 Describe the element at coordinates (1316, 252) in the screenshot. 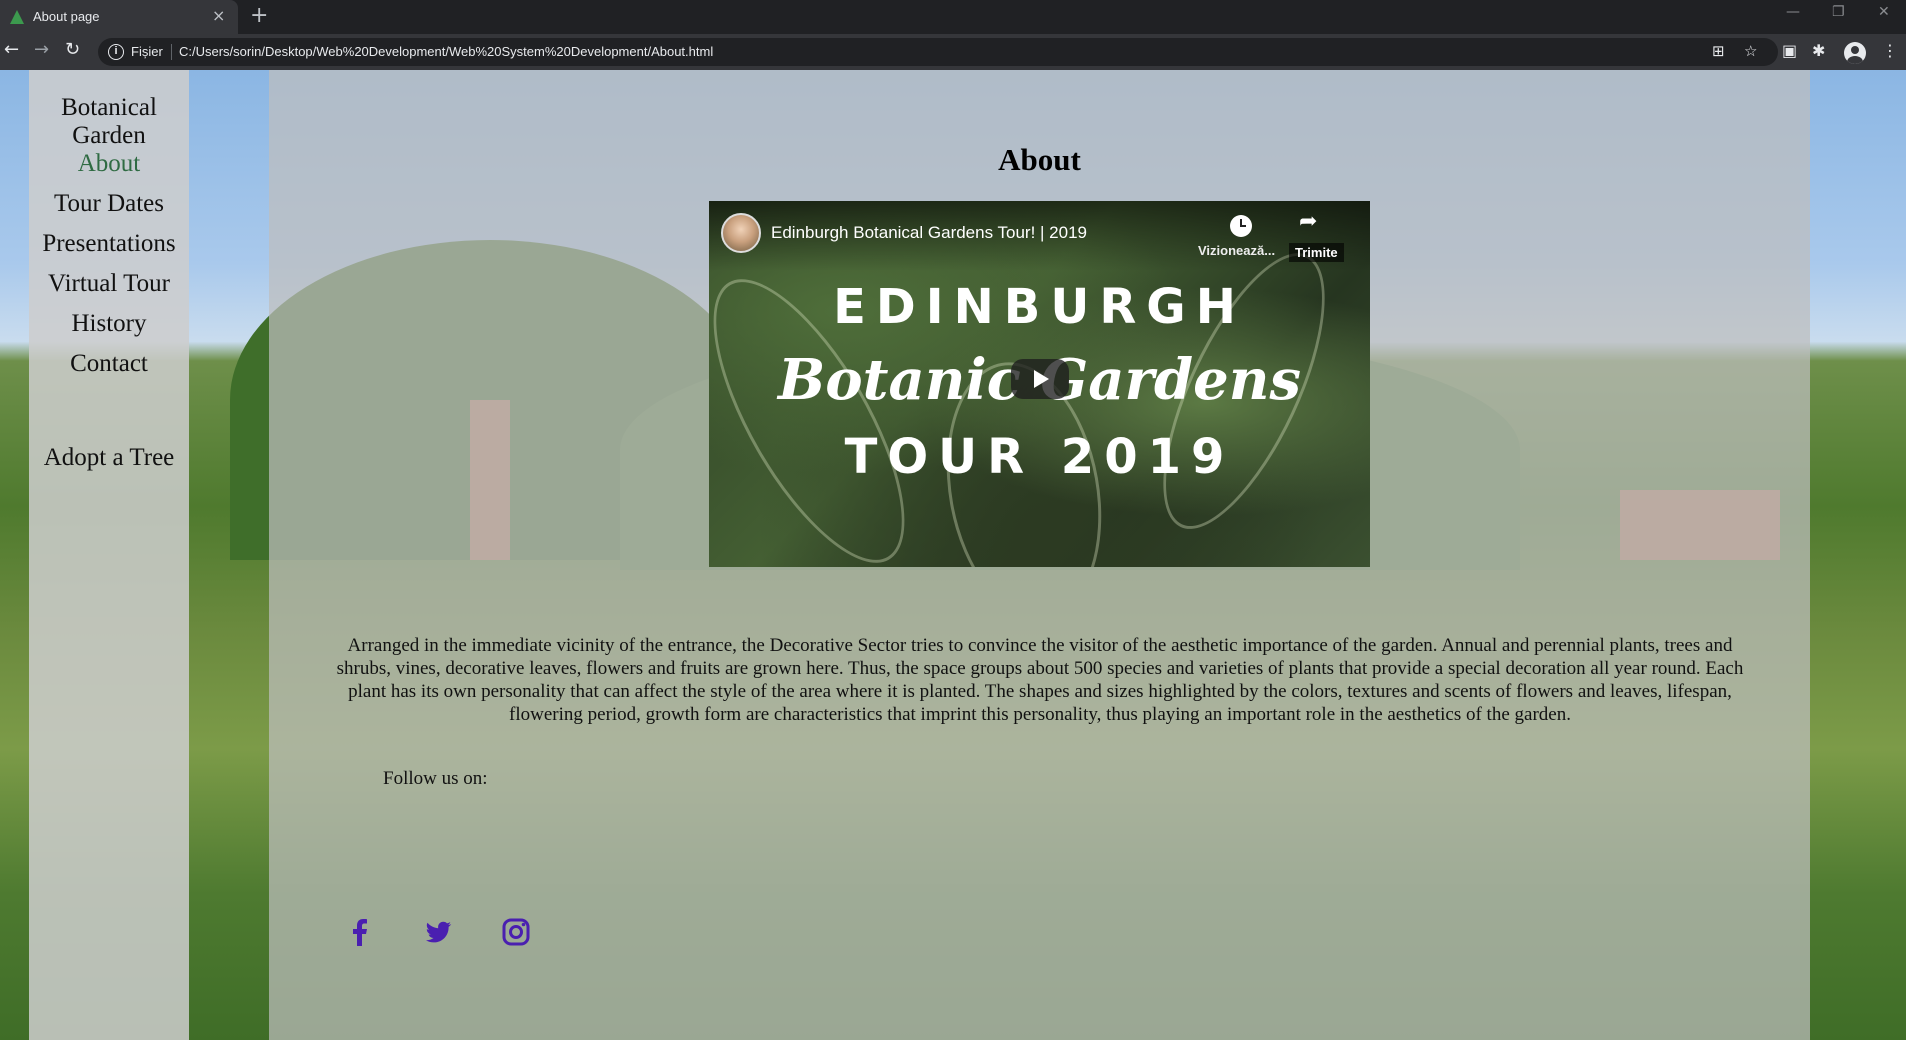

I see `share-label: Trimite` at that location.